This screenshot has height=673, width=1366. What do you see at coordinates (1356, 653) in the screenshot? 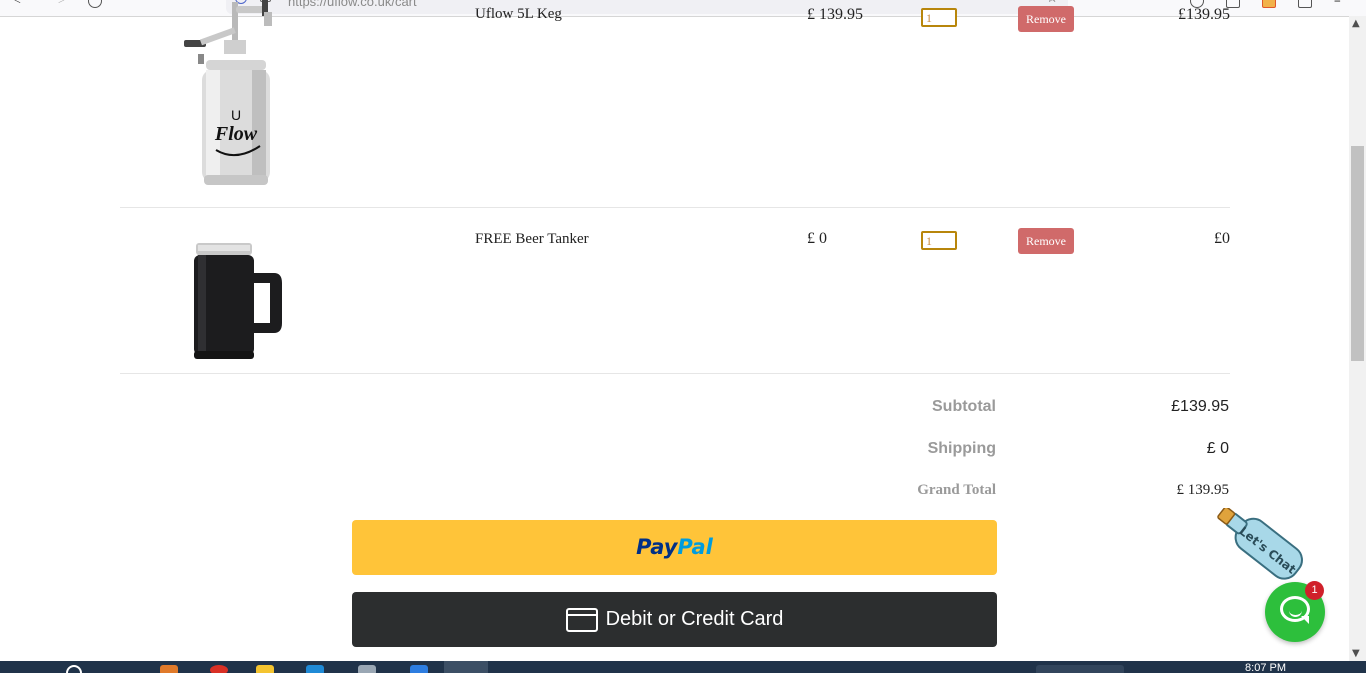
I see `scroll-down-icon: ▼` at bounding box center [1356, 653].